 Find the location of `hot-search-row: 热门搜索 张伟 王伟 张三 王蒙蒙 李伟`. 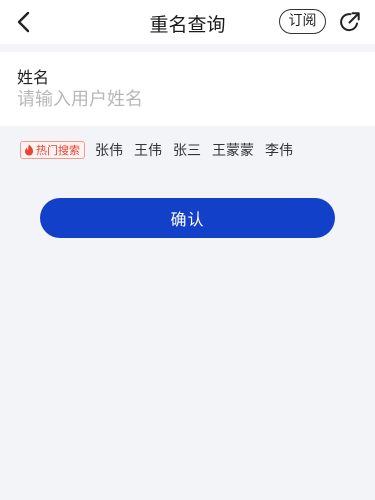

hot-search-row: 热门搜索 张伟 王伟 张三 王蒙蒙 李伟 is located at coordinates (162, 150).